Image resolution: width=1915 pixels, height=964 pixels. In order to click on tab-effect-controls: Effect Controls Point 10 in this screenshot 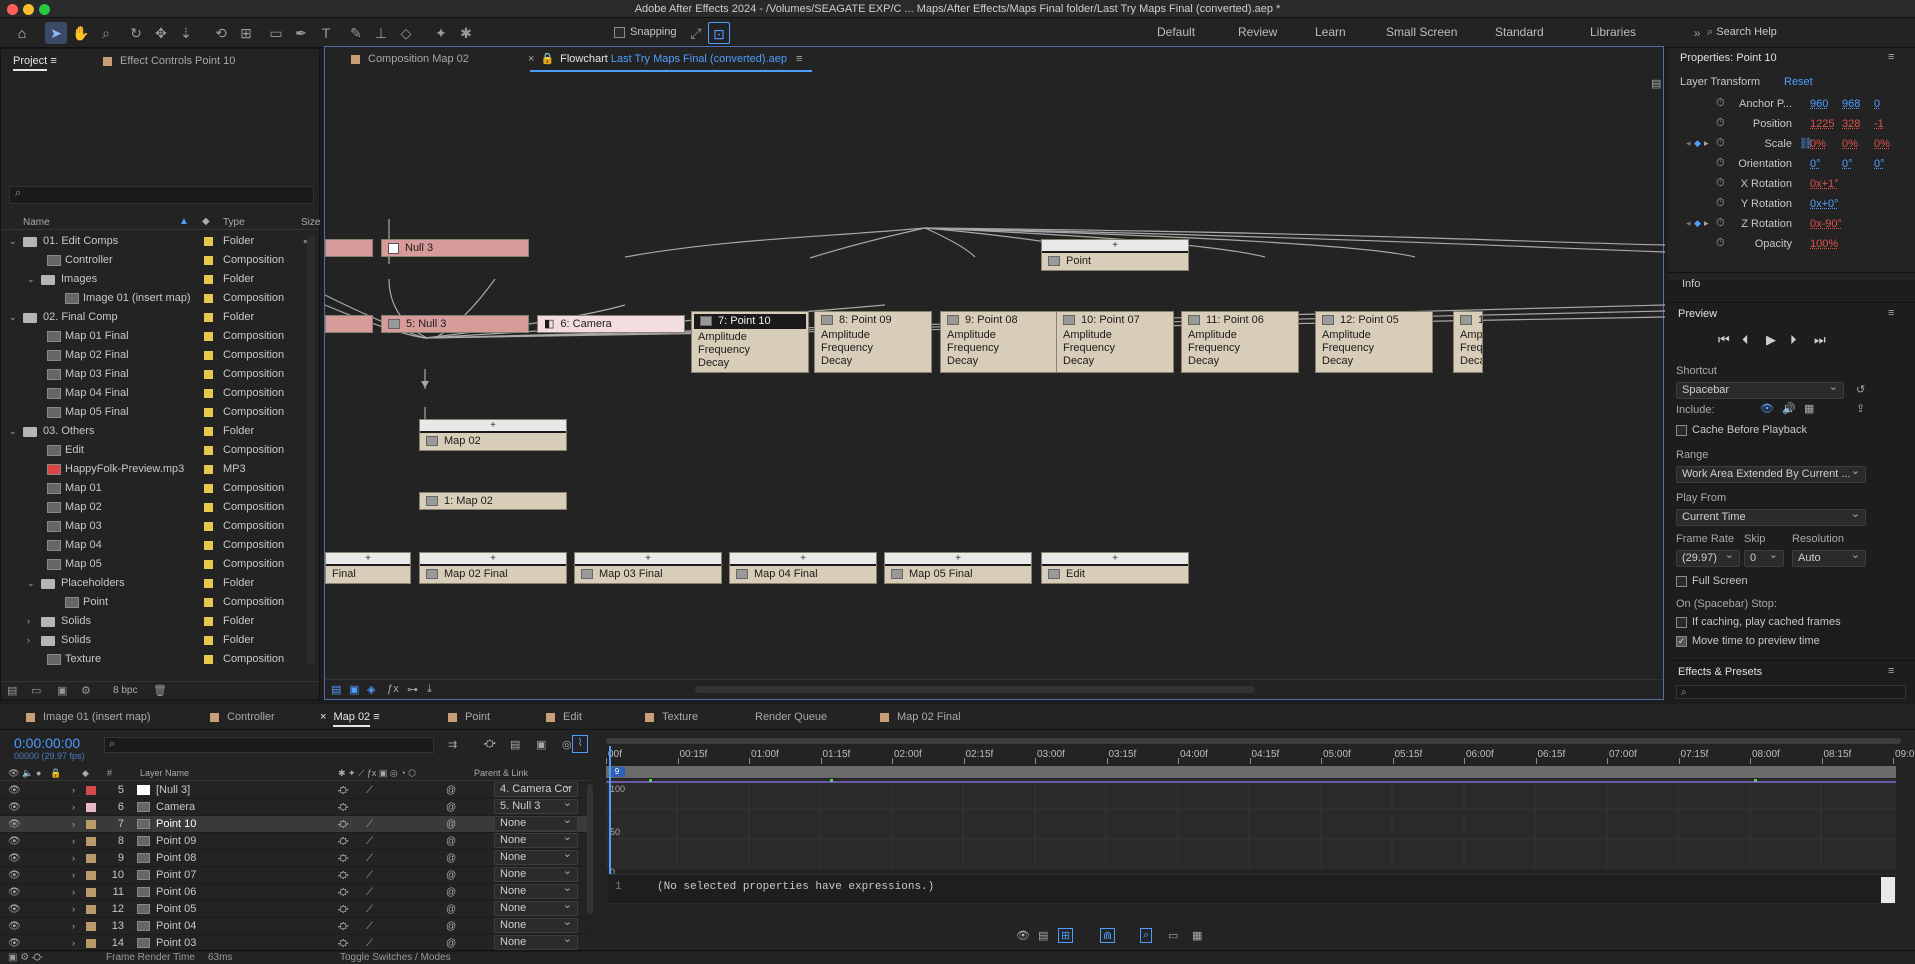, I will do `click(169, 61)`.